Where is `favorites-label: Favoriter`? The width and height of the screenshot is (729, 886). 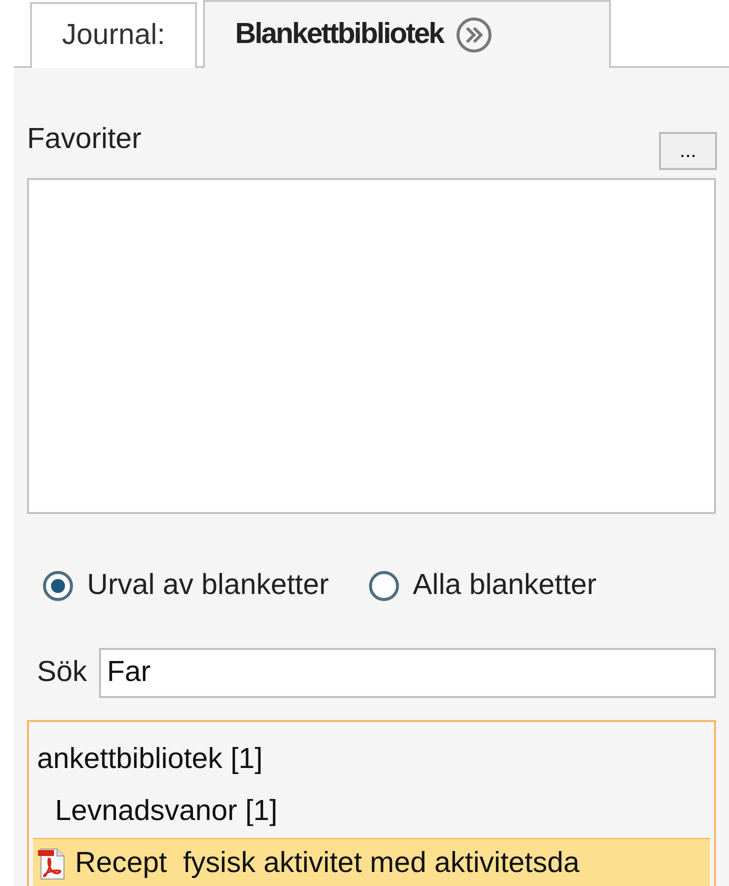 favorites-label: Favoriter is located at coordinates (84, 139).